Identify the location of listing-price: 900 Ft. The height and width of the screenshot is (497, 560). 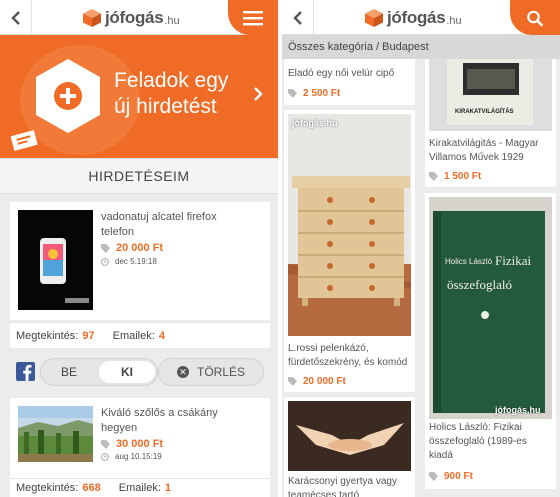
(451, 476).